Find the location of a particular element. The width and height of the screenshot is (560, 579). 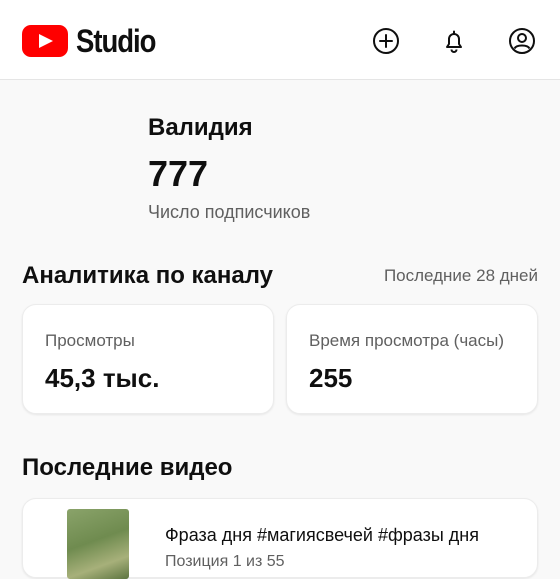

logo-text: Studio is located at coordinates (116, 40).